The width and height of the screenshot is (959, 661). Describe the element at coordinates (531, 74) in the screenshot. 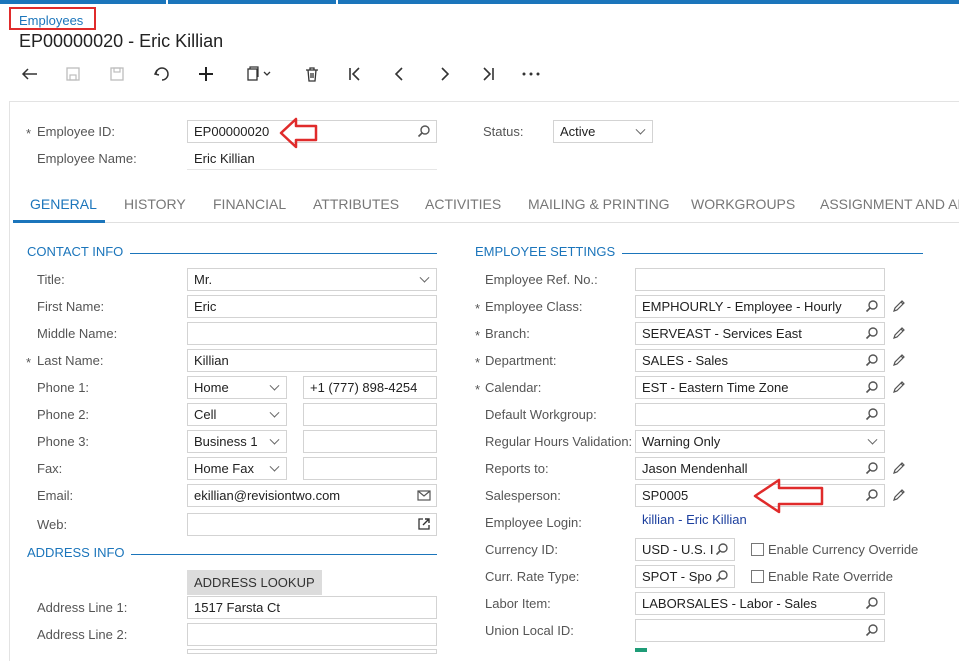

I see `more-actions-button` at that location.